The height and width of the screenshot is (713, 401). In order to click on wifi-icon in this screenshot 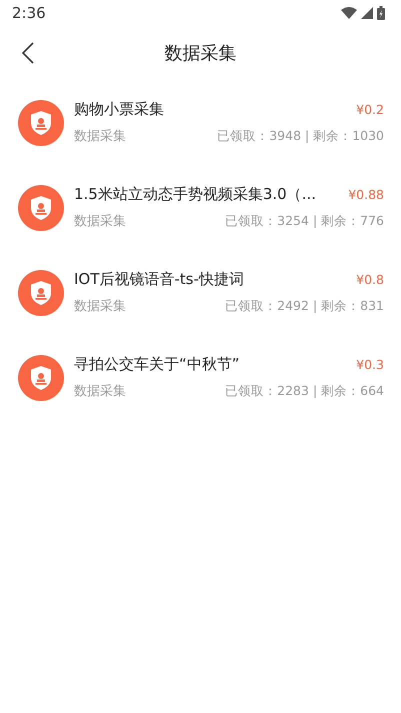, I will do `click(349, 13)`.